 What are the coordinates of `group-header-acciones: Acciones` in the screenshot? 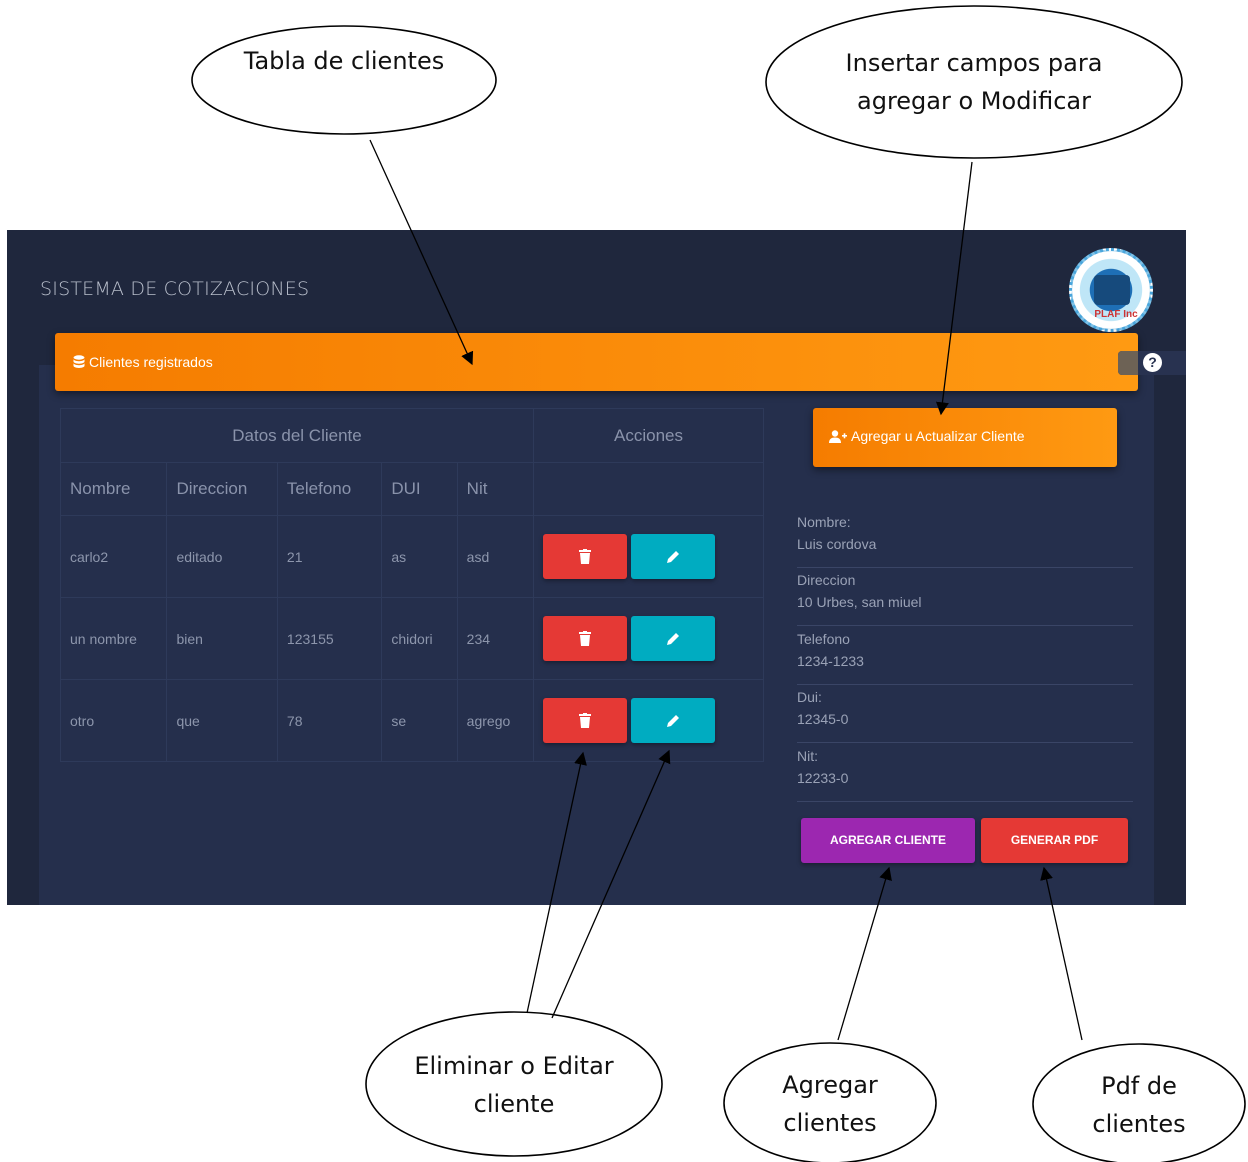 It's located at (648, 435).